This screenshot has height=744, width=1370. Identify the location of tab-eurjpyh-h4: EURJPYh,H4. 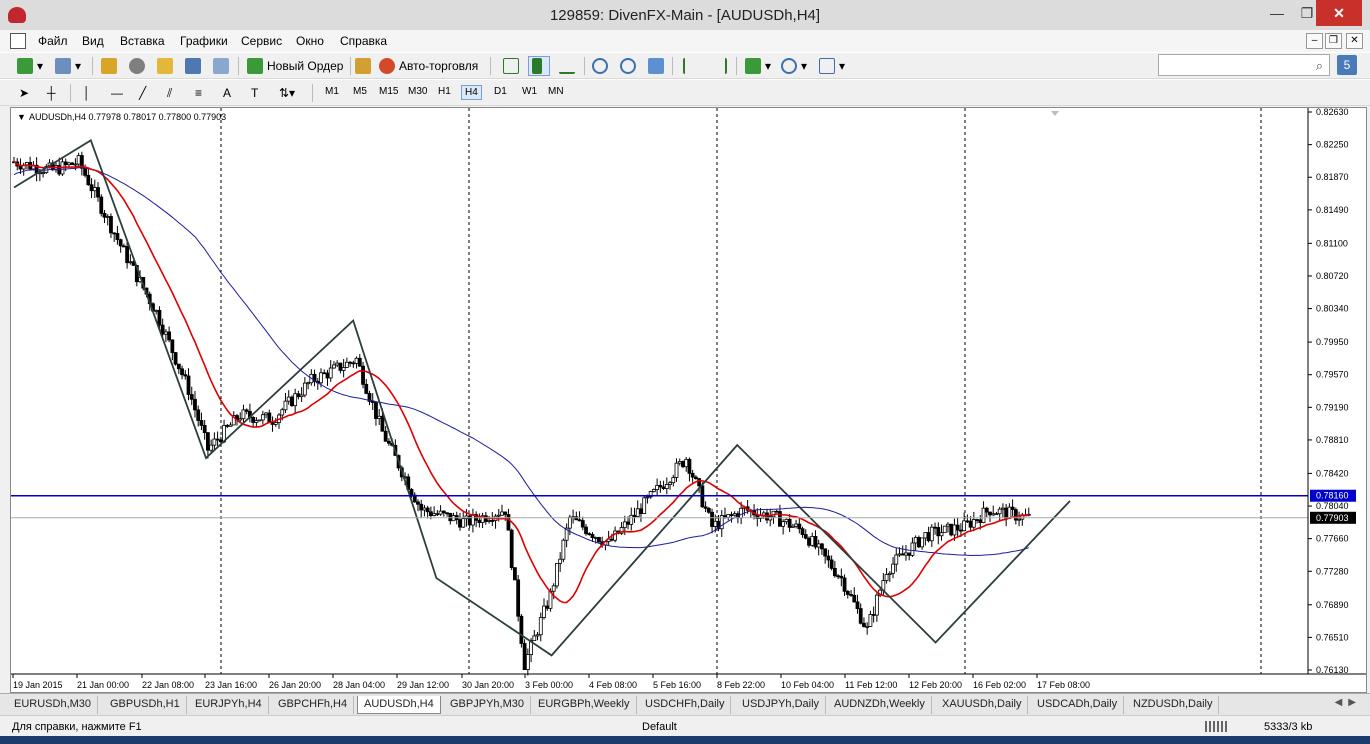
(229, 705).